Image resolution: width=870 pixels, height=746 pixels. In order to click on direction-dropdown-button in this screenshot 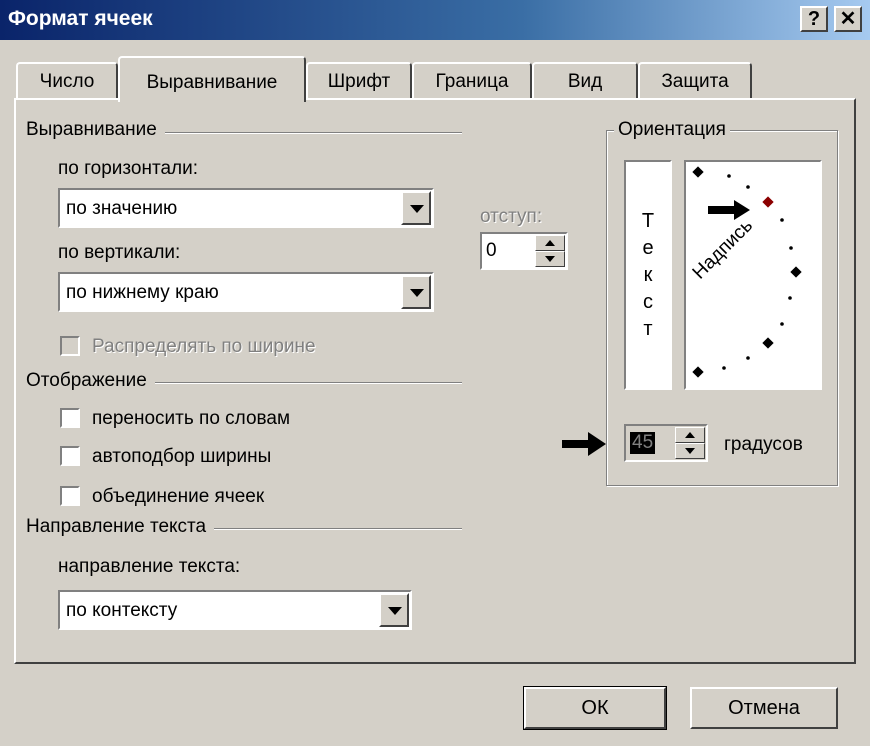, I will do `click(394, 610)`.